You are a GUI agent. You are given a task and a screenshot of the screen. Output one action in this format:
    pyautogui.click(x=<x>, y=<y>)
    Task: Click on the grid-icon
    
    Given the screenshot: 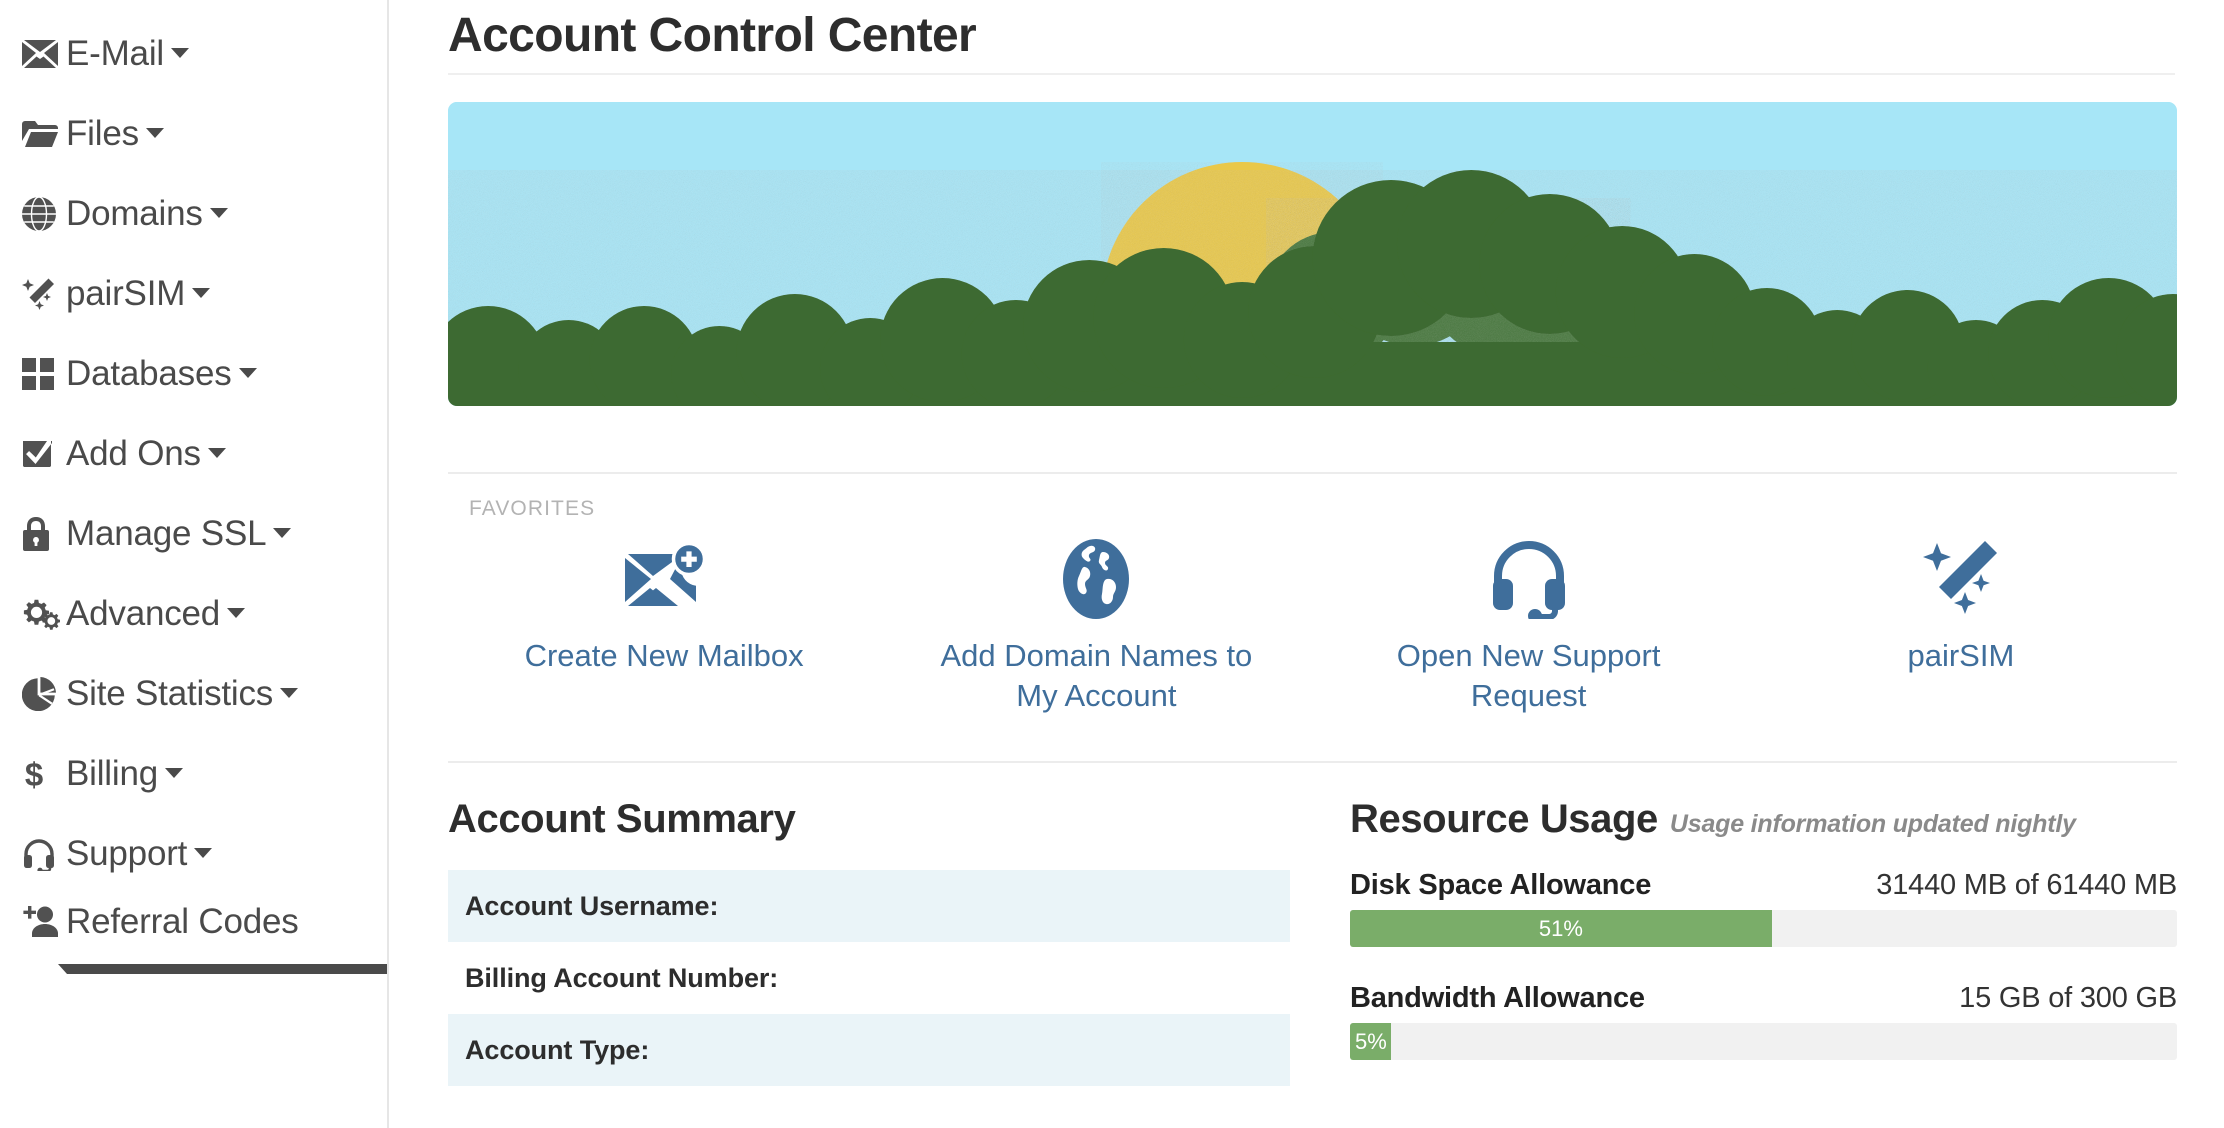 What is the action you would take?
    pyautogui.click(x=41, y=374)
    